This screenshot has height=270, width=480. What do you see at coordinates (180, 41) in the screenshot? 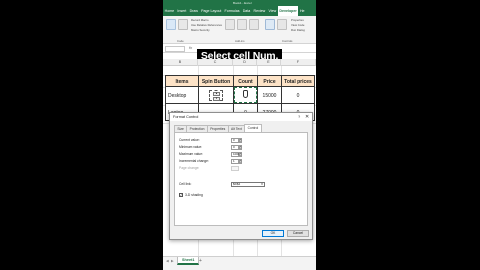
I see `group-code-label: Code` at bounding box center [180, 41].